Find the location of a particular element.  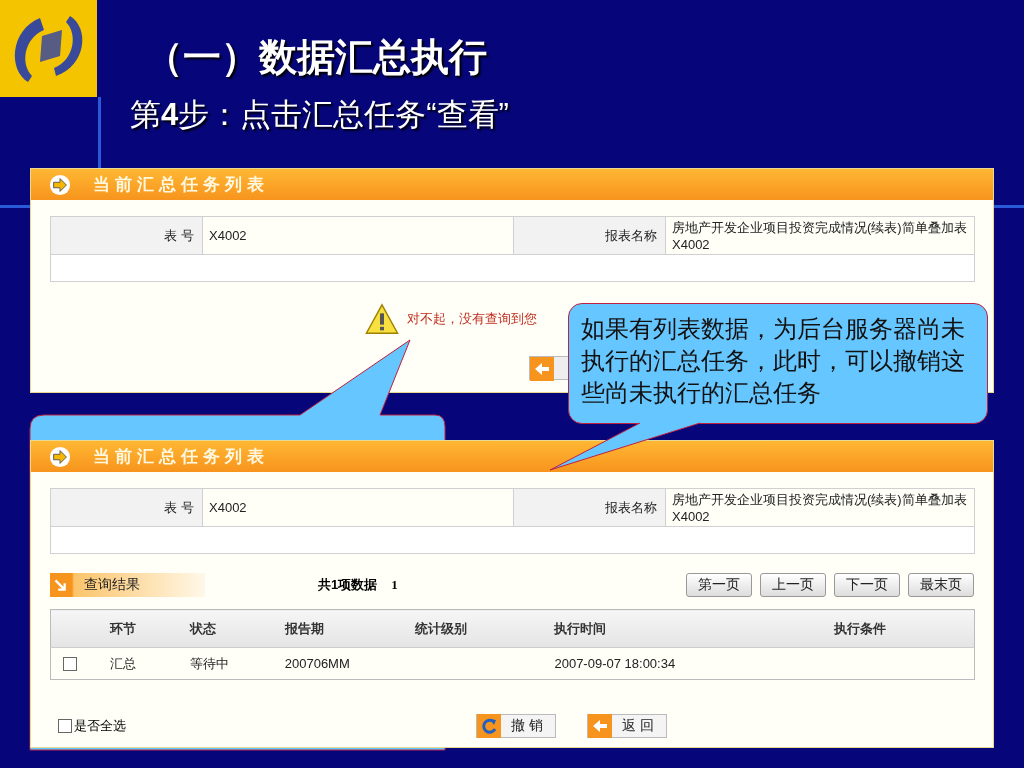

pager-button: 最末页 is located at coordinates (941, 585).